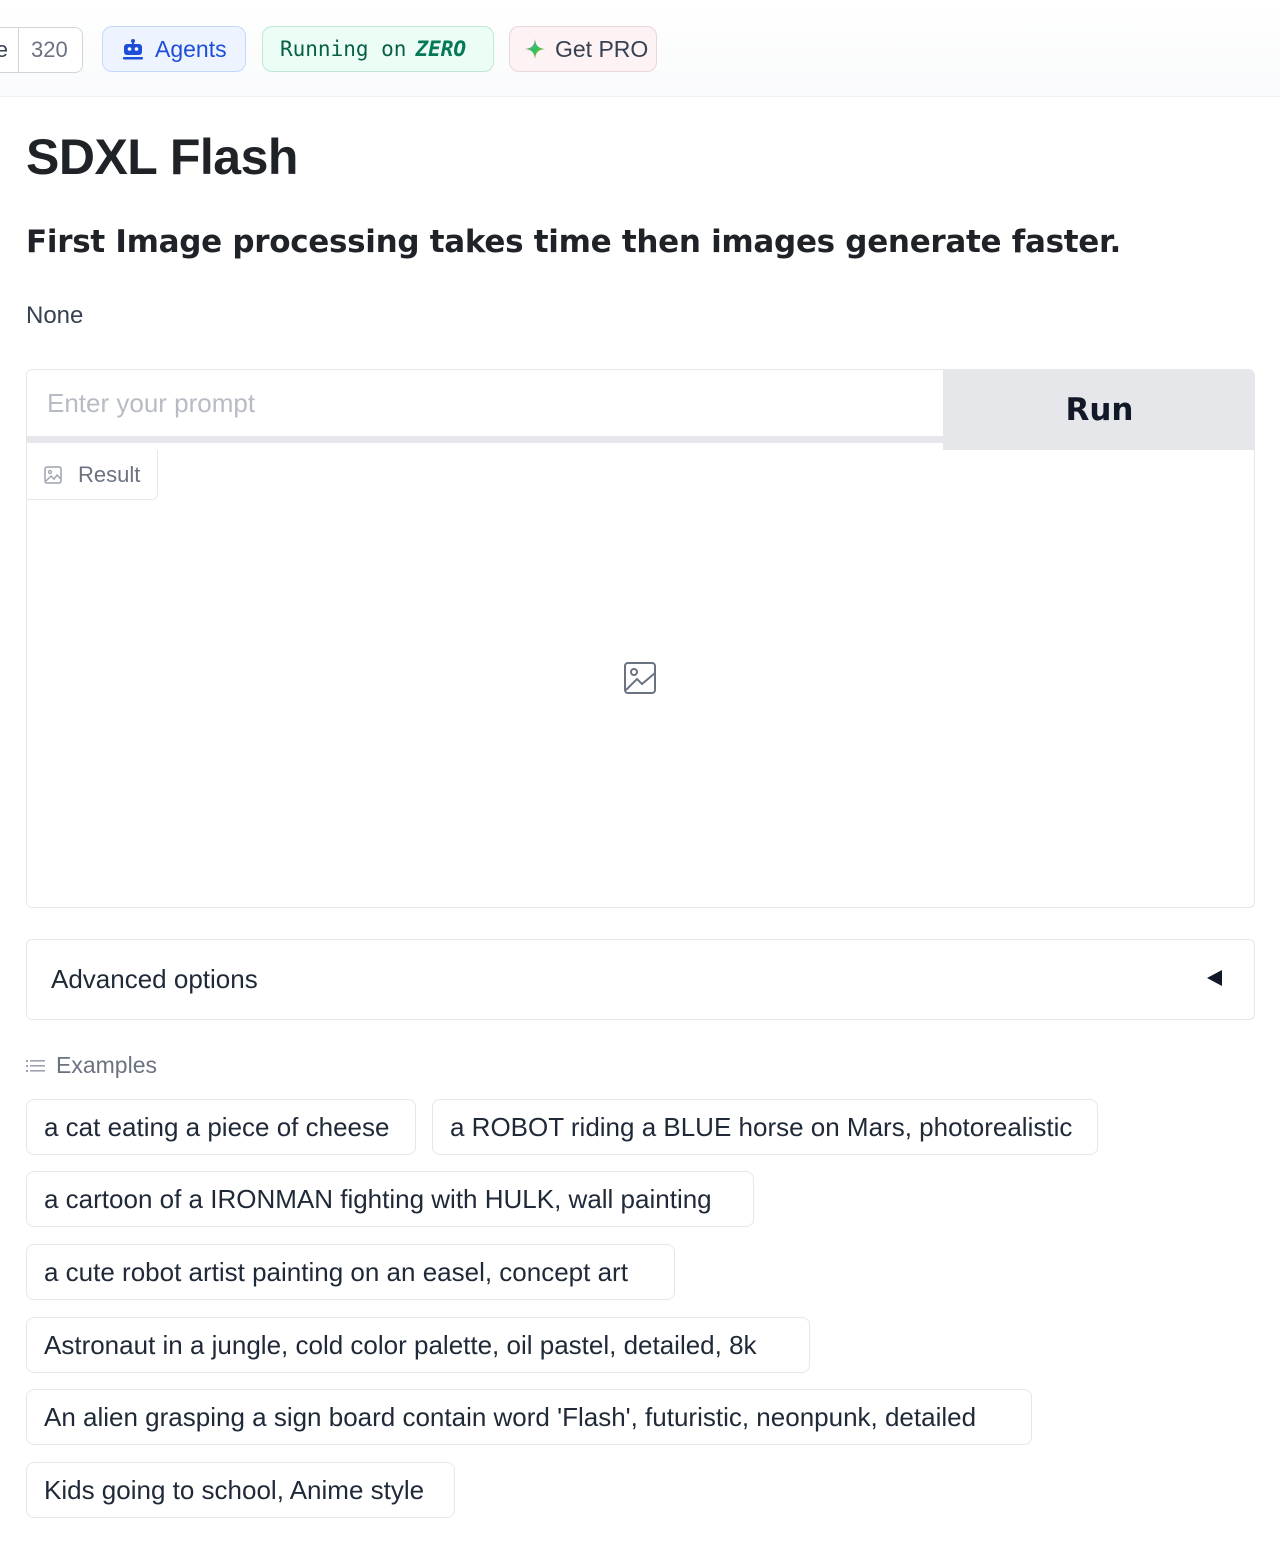  What do you see at coordinates (4, 50) in the screenshot?
I see `like-label: e` at bounding box center [4, 50].